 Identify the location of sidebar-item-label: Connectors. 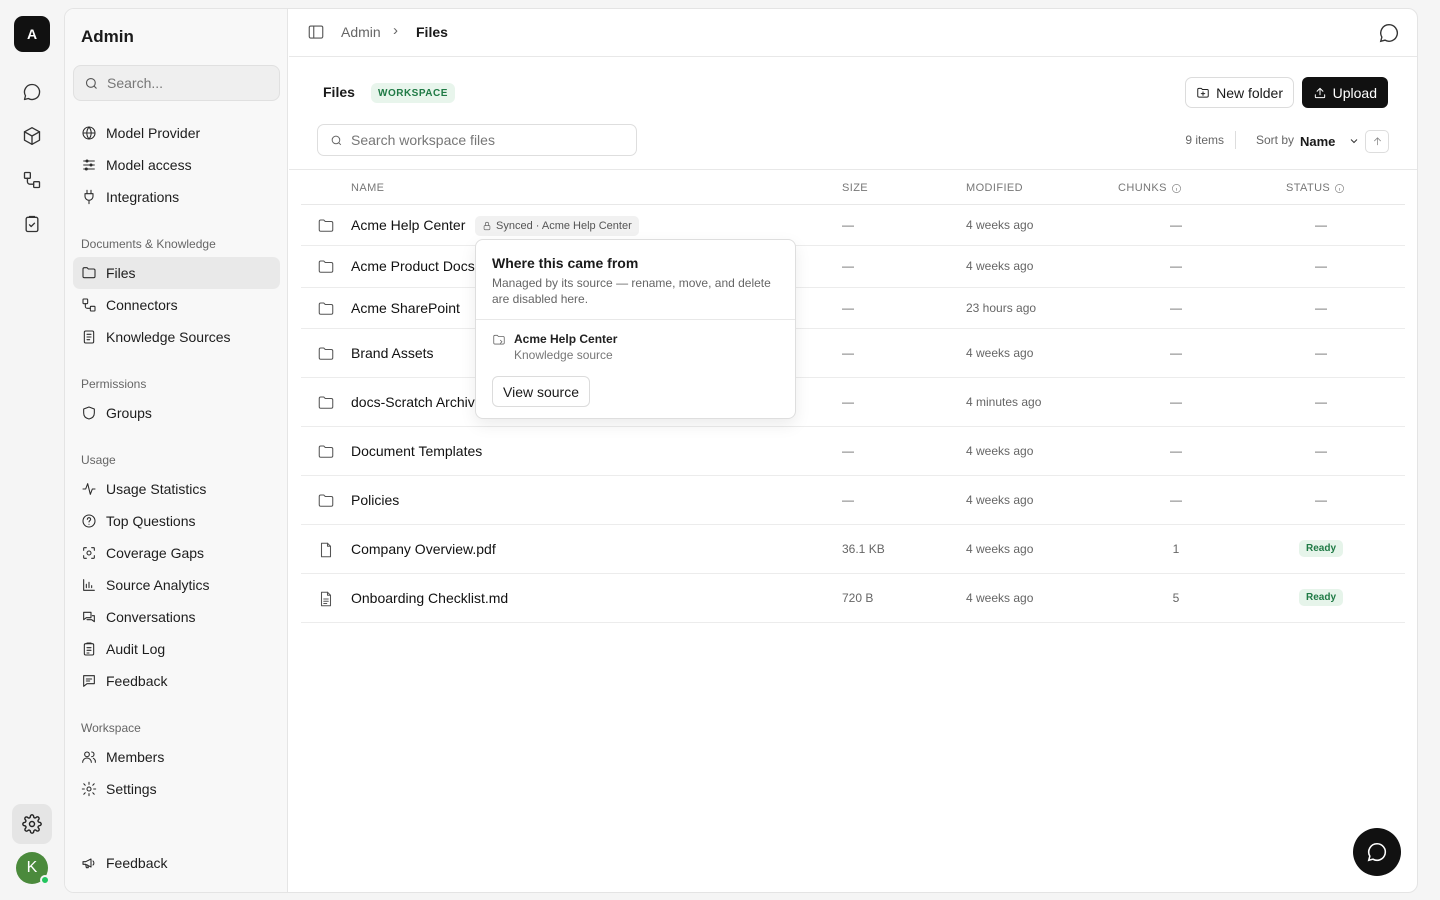
(142, 305).